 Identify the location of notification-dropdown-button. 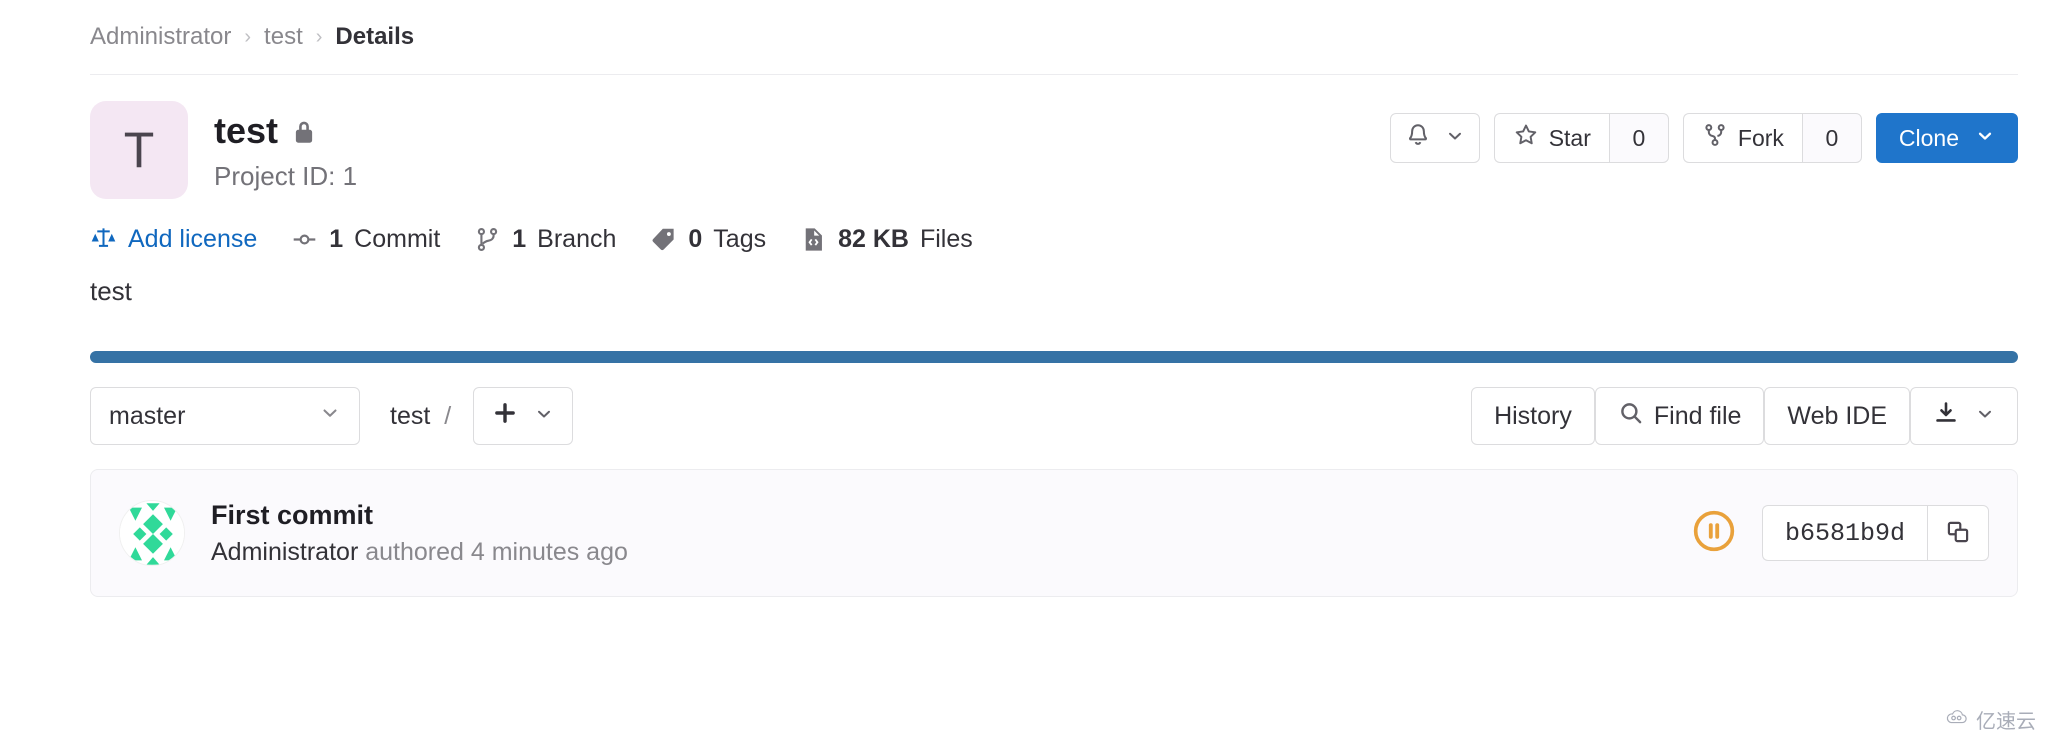
(1434, 138).